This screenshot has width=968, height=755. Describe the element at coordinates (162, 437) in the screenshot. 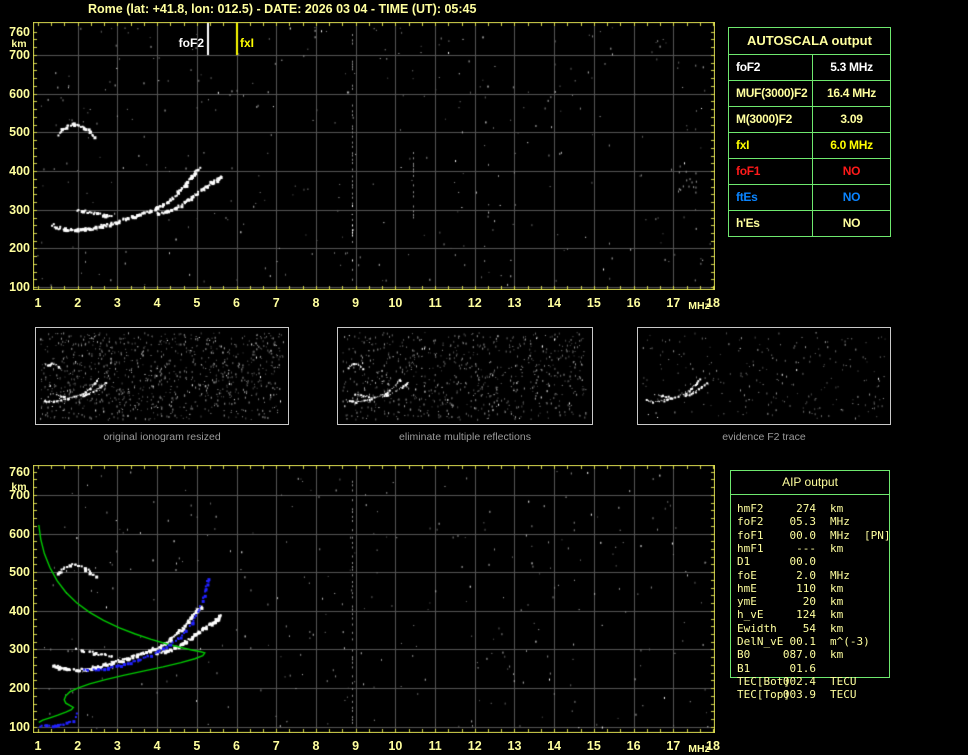

I see `thumbnail-caption-original: original ionogram resized` at that location.